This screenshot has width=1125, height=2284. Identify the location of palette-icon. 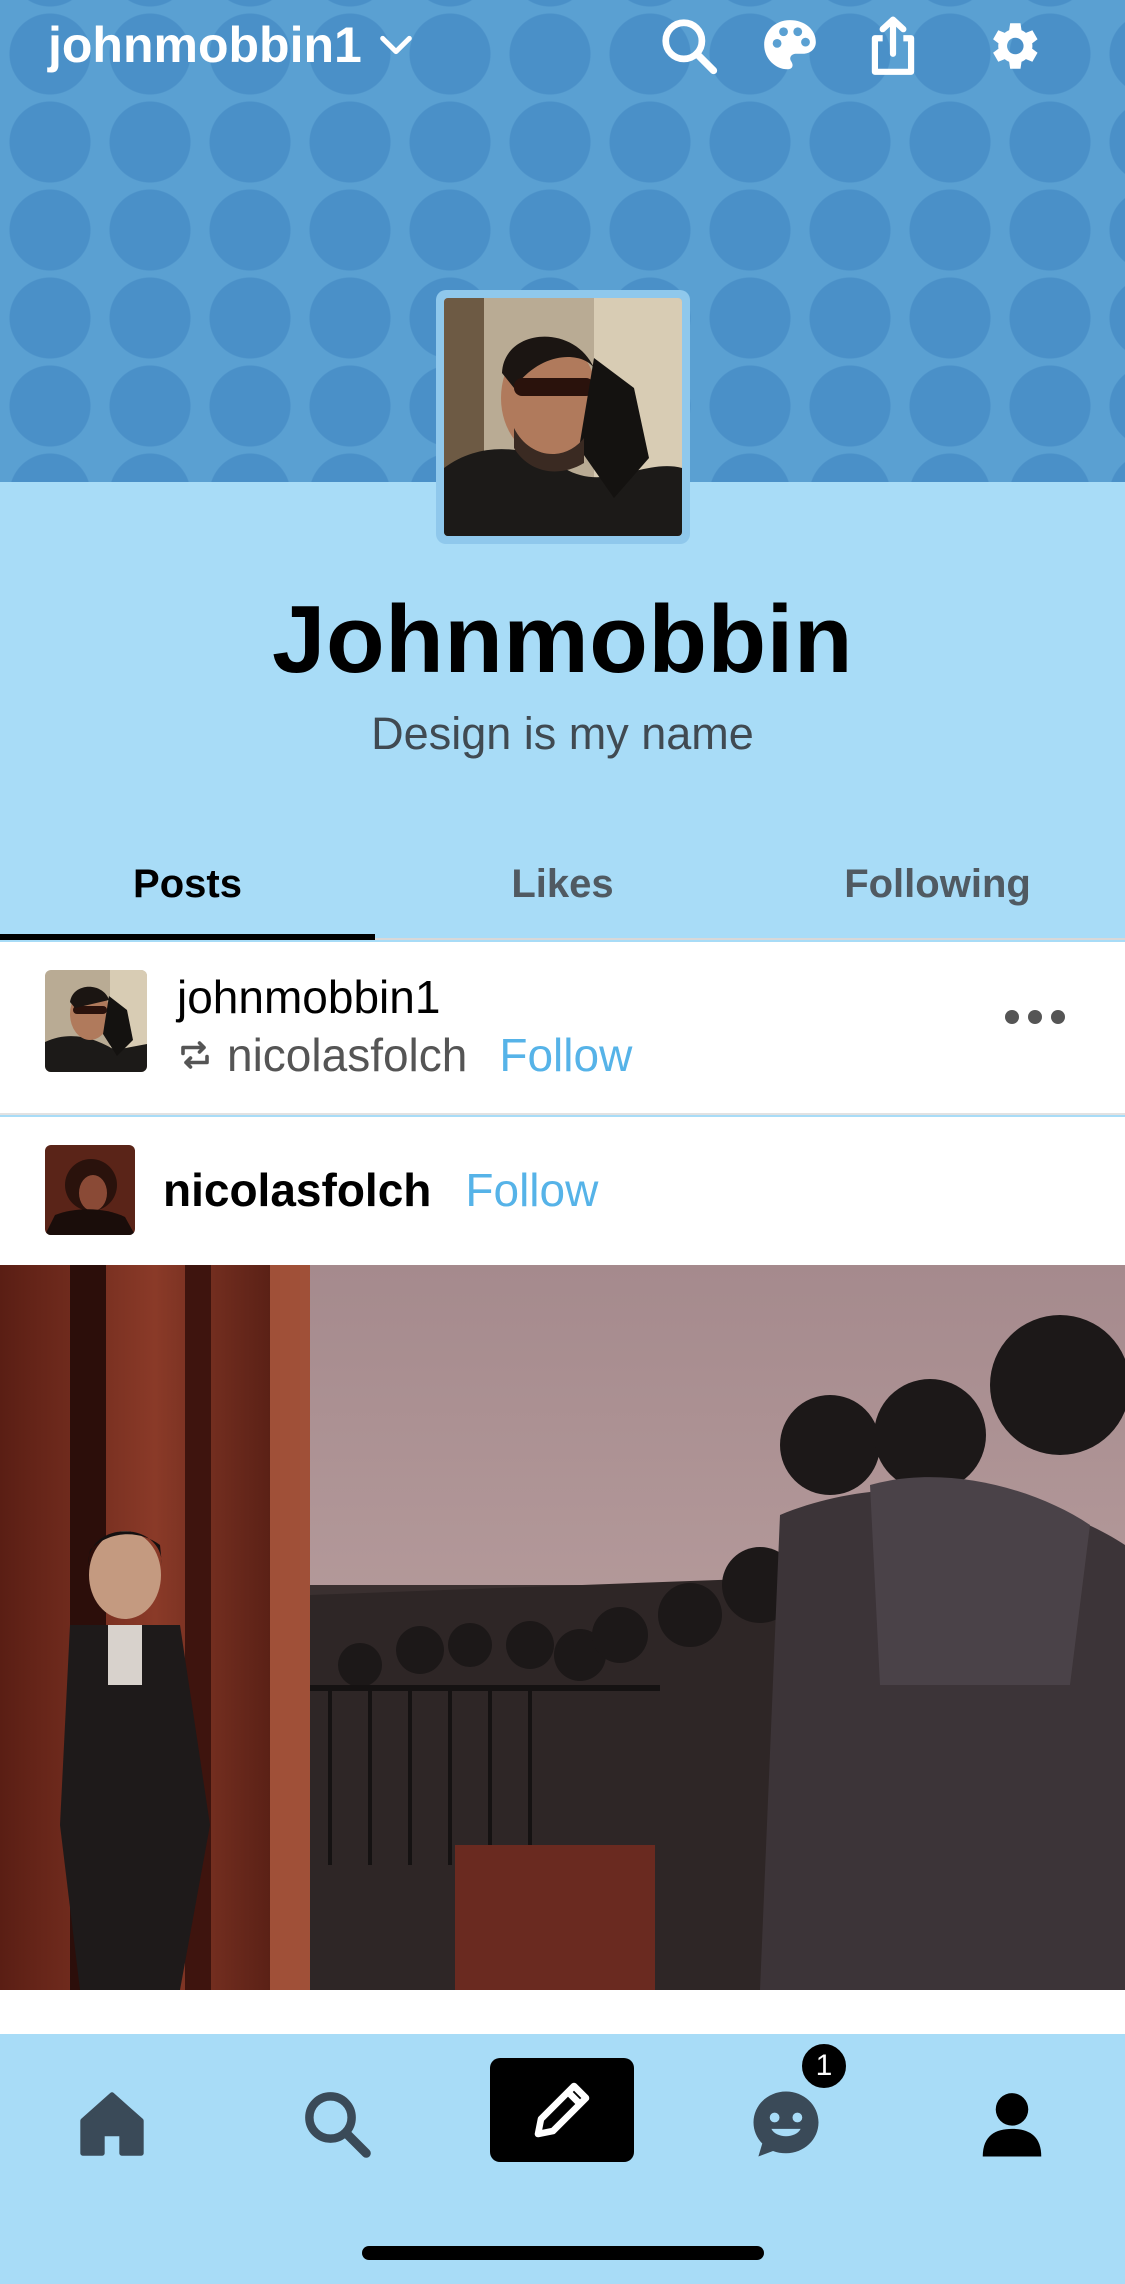
(790, 45).